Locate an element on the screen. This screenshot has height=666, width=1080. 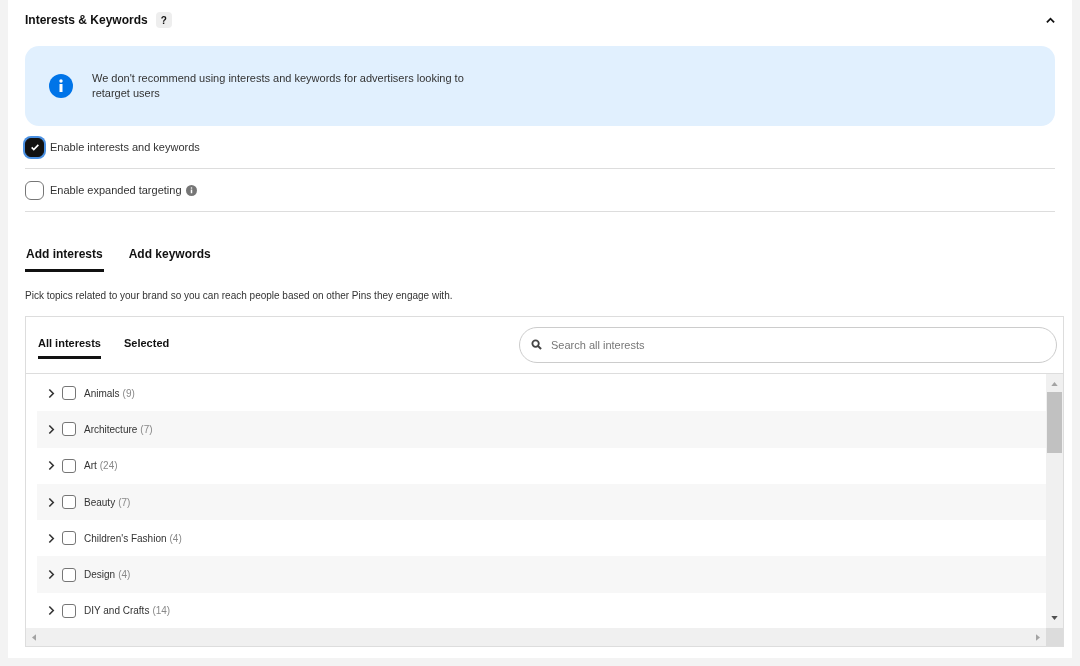
interest-row: Architecture (7) is located at coordinates (541, 429).